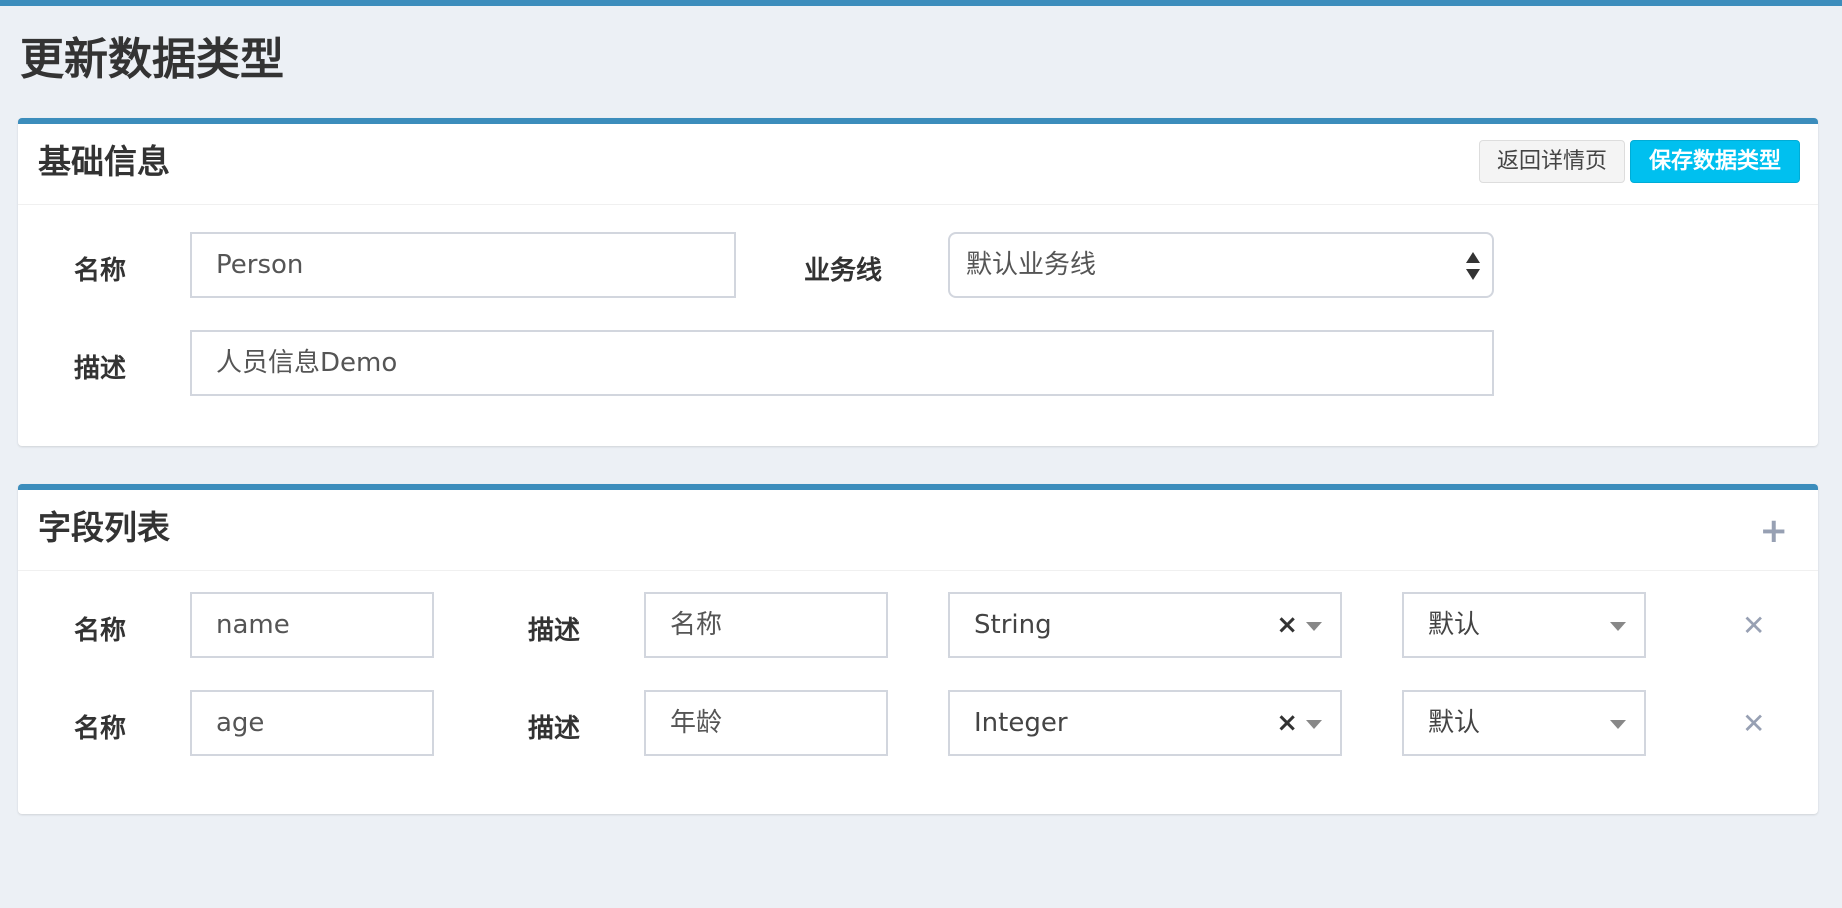 This screenshot has width=1842, height=908. What do you see at coordinates (1221, 265) in the screenshot?
I see `business-line-select: 默认业务线` at bounding box center [1221, 265].